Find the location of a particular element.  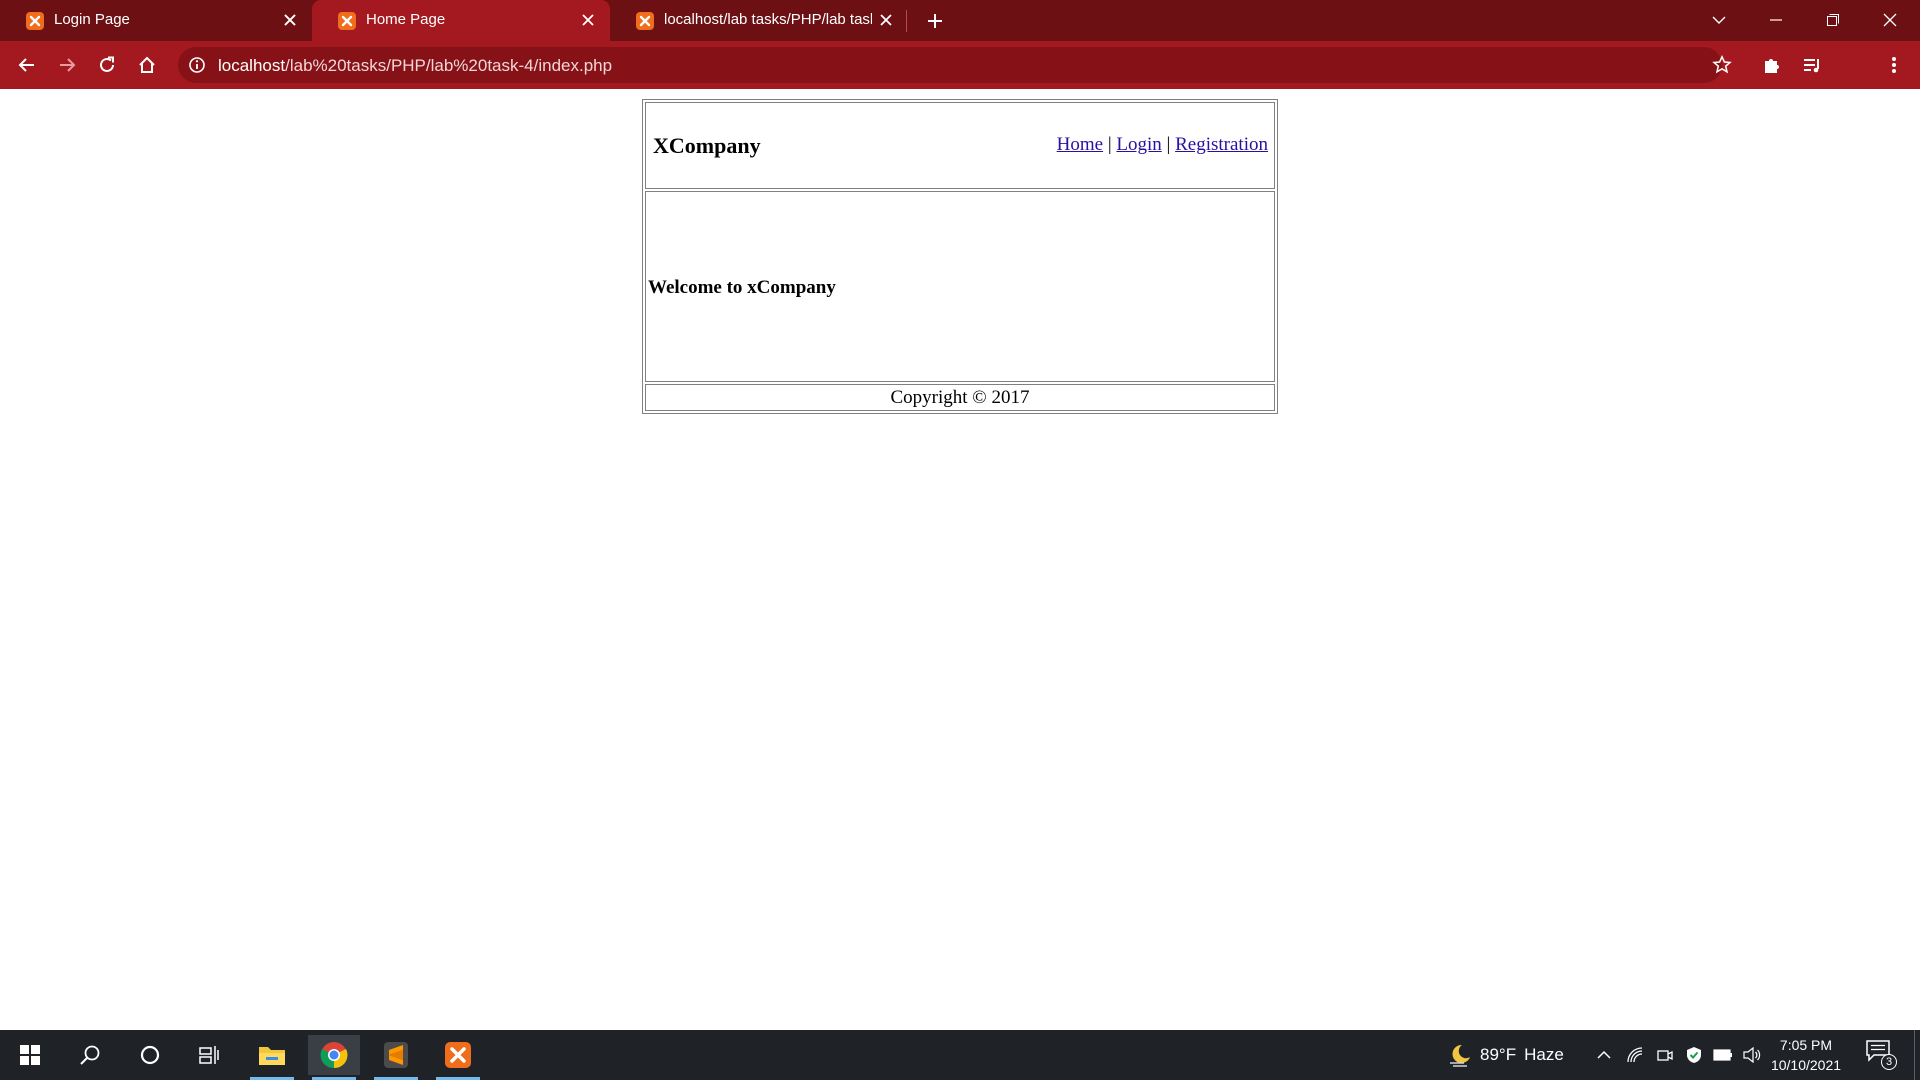

chevron-down-icon is located at coordinates (1719, 20).